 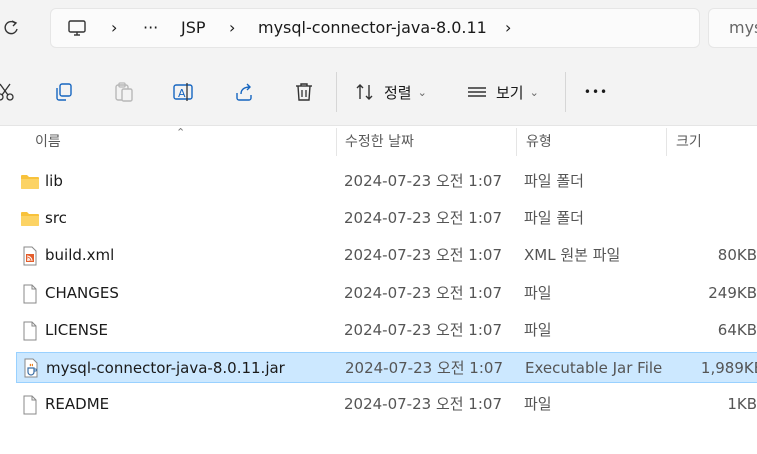 What do you see at coordinates (12, 28) in the screenshot?
I see `refresh-icon` at bounding box center [12, 28].